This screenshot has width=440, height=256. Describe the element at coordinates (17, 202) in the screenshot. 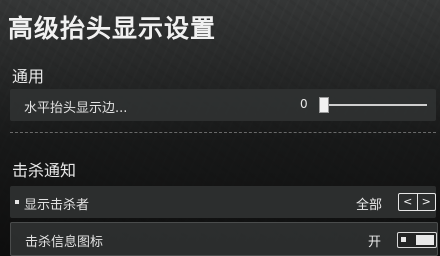

I see `focus-indicator` at that location.